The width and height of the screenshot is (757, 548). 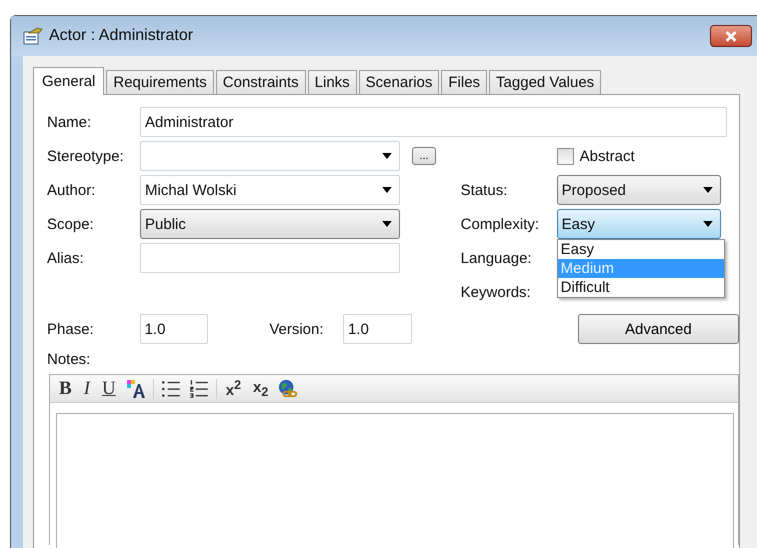 What do you see at coordinates (160, 82) in the screenshot?
I see `tab: Requirements` at bounding box center [160, 82].